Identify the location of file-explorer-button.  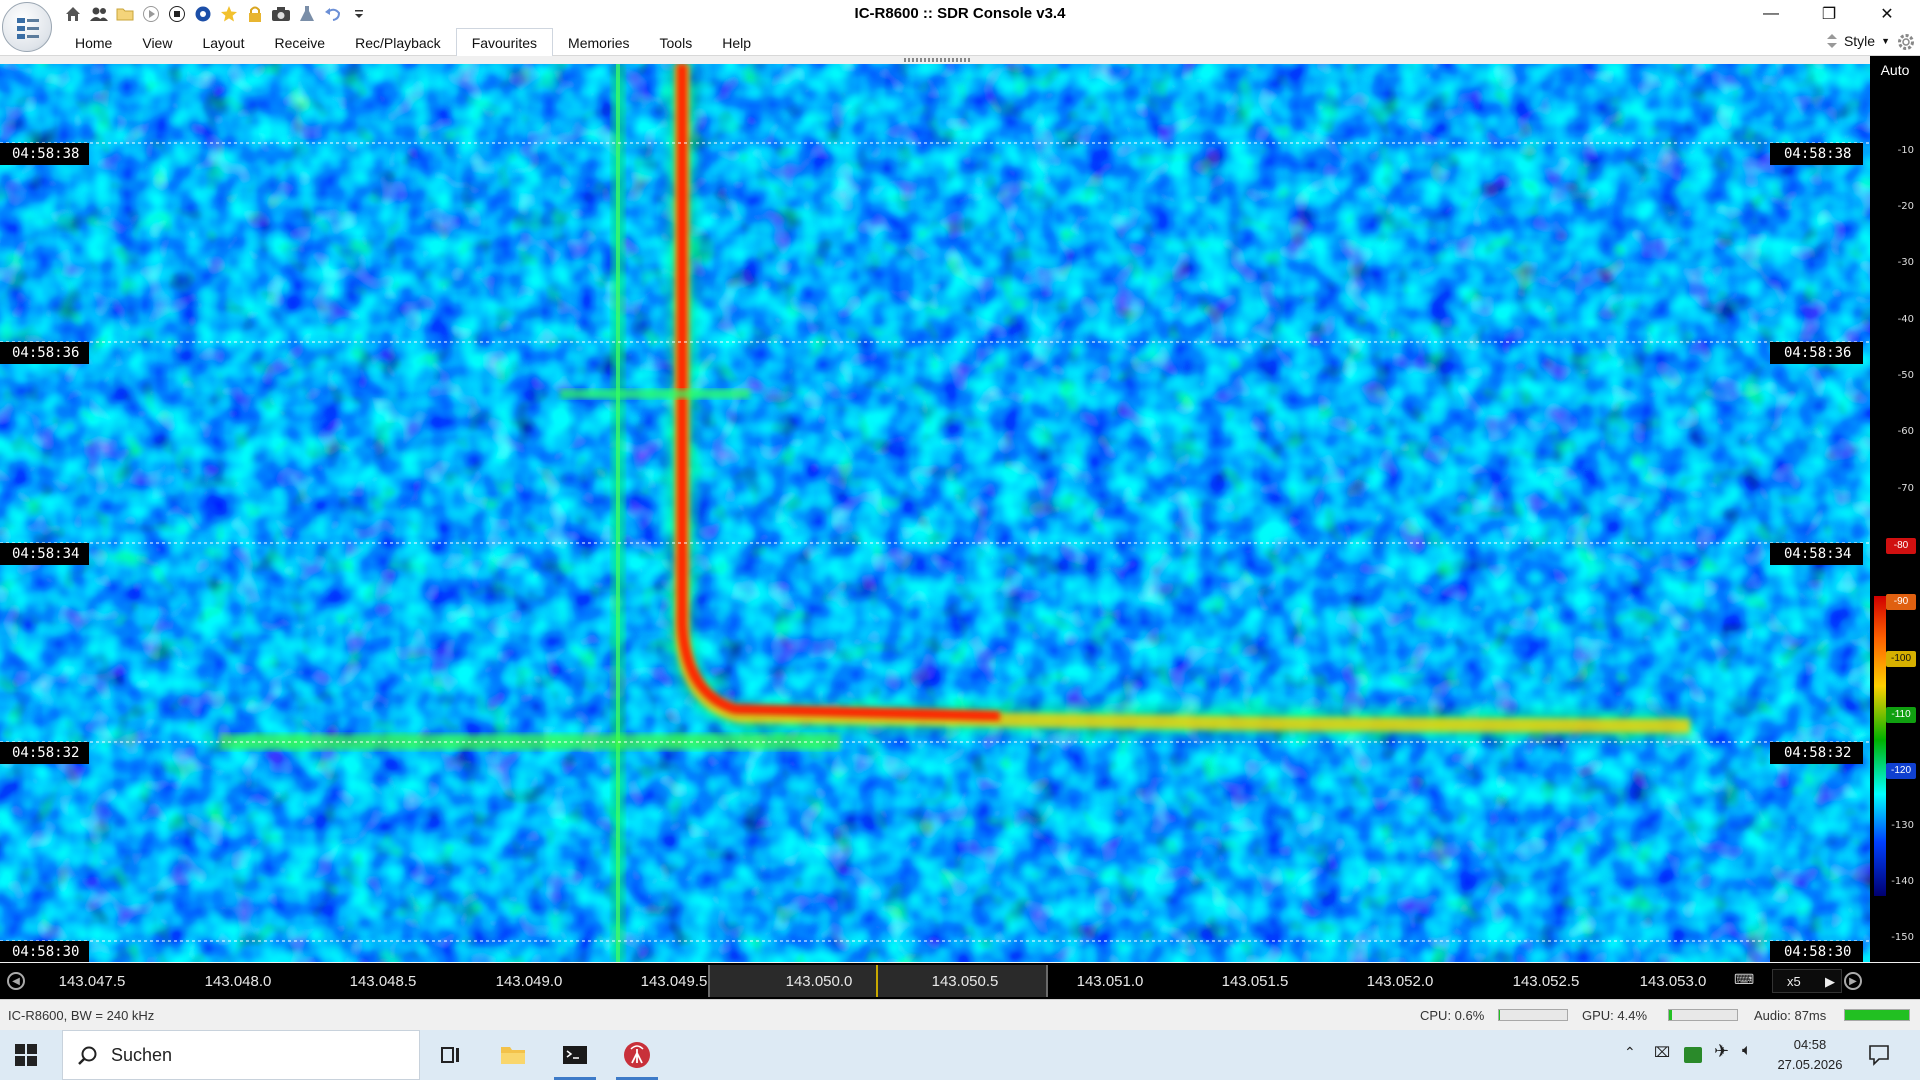
(513, 1055).